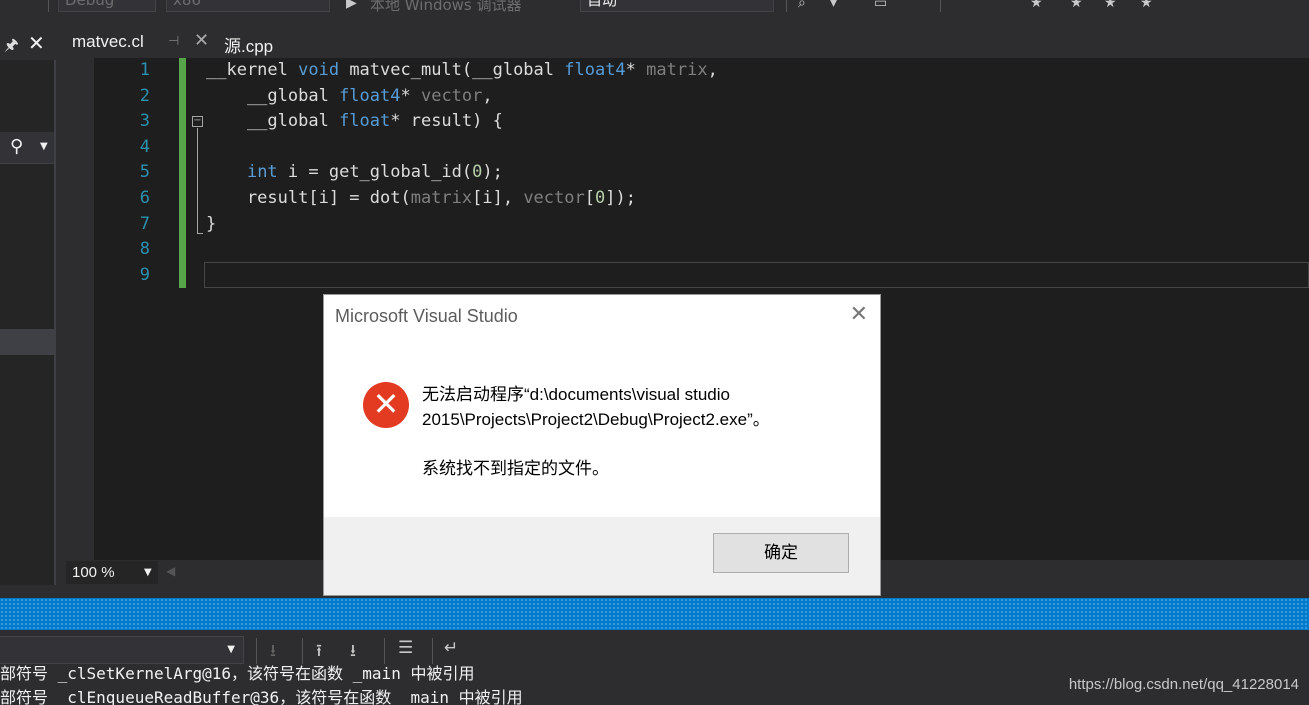 The width and height of the screenshot is (1309, 705). What do you see at coordinates (1183, 684) in the screenshot?
I see `watermark-text: https://blog.csdn.net/qq_41228014` at bounding box center [1183, 684].